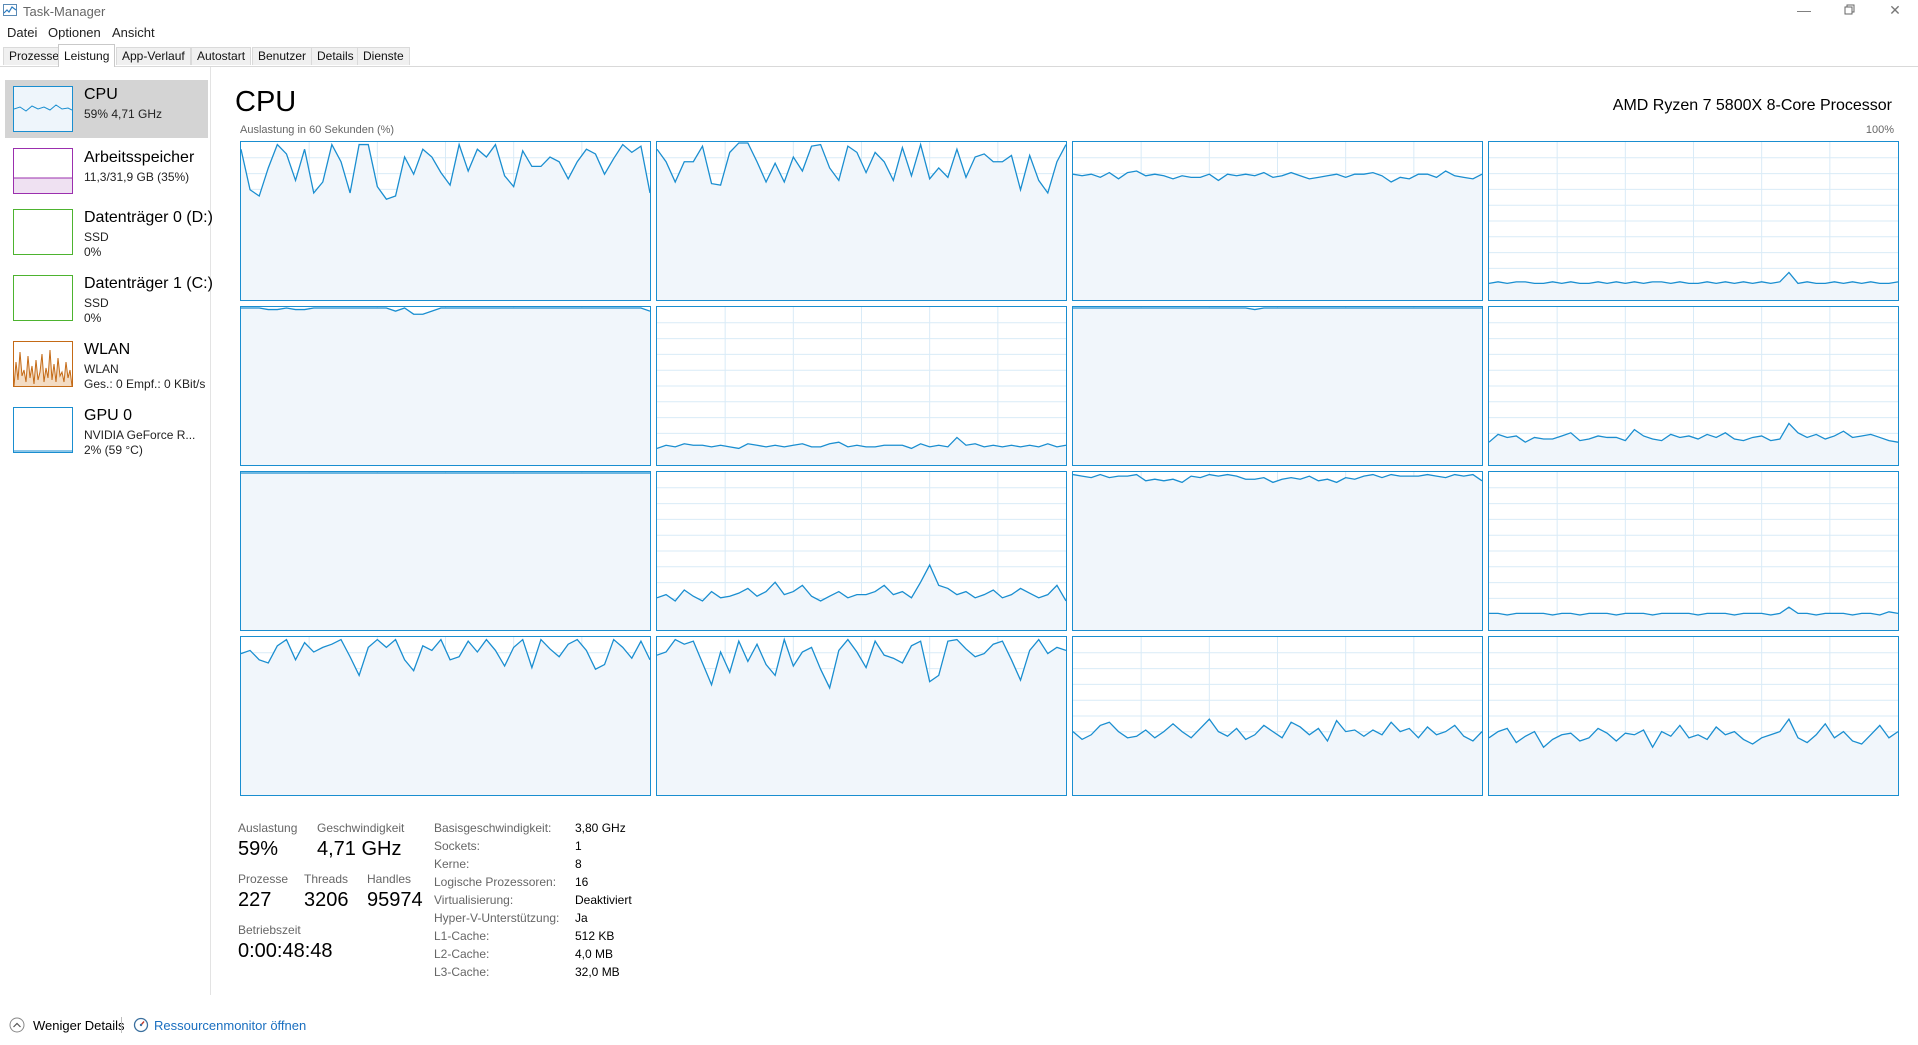 This screenshot has height=1045, width=1918. I want to click on tab-app-verlauf: App-Verlauf, so click(153, 56).